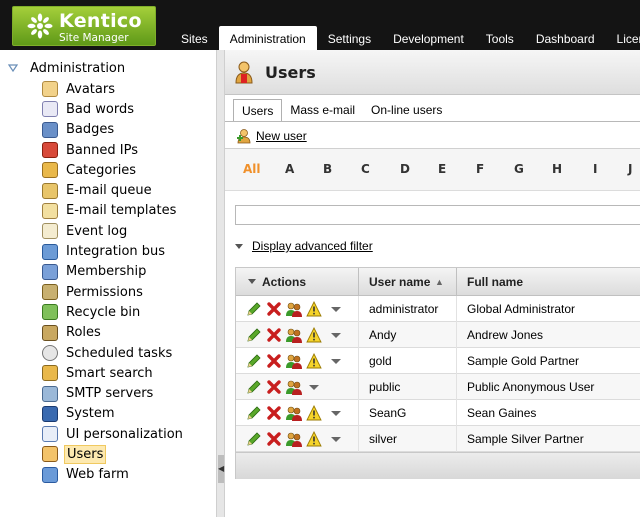  What do you see at coordinates (50, 170) in the screenshot?
I see `category-icon` at bounding box center [50, 170].